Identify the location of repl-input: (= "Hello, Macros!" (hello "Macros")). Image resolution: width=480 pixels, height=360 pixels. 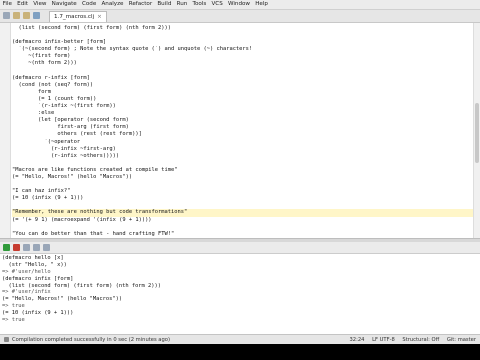
(81, 299).